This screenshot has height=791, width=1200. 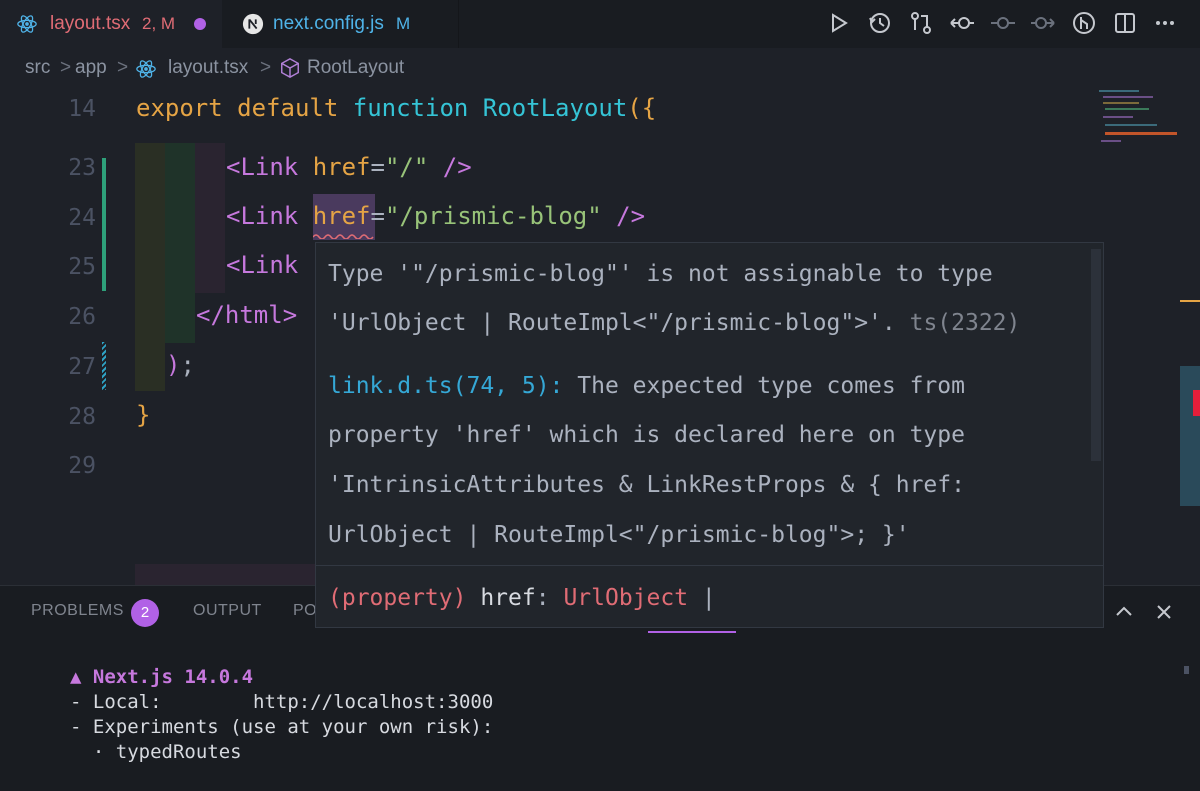 What do you see at coordinates (37, 68) in the screenshot?
I see `breadcrumb-item-src: src` at bounding box center [37, 68].